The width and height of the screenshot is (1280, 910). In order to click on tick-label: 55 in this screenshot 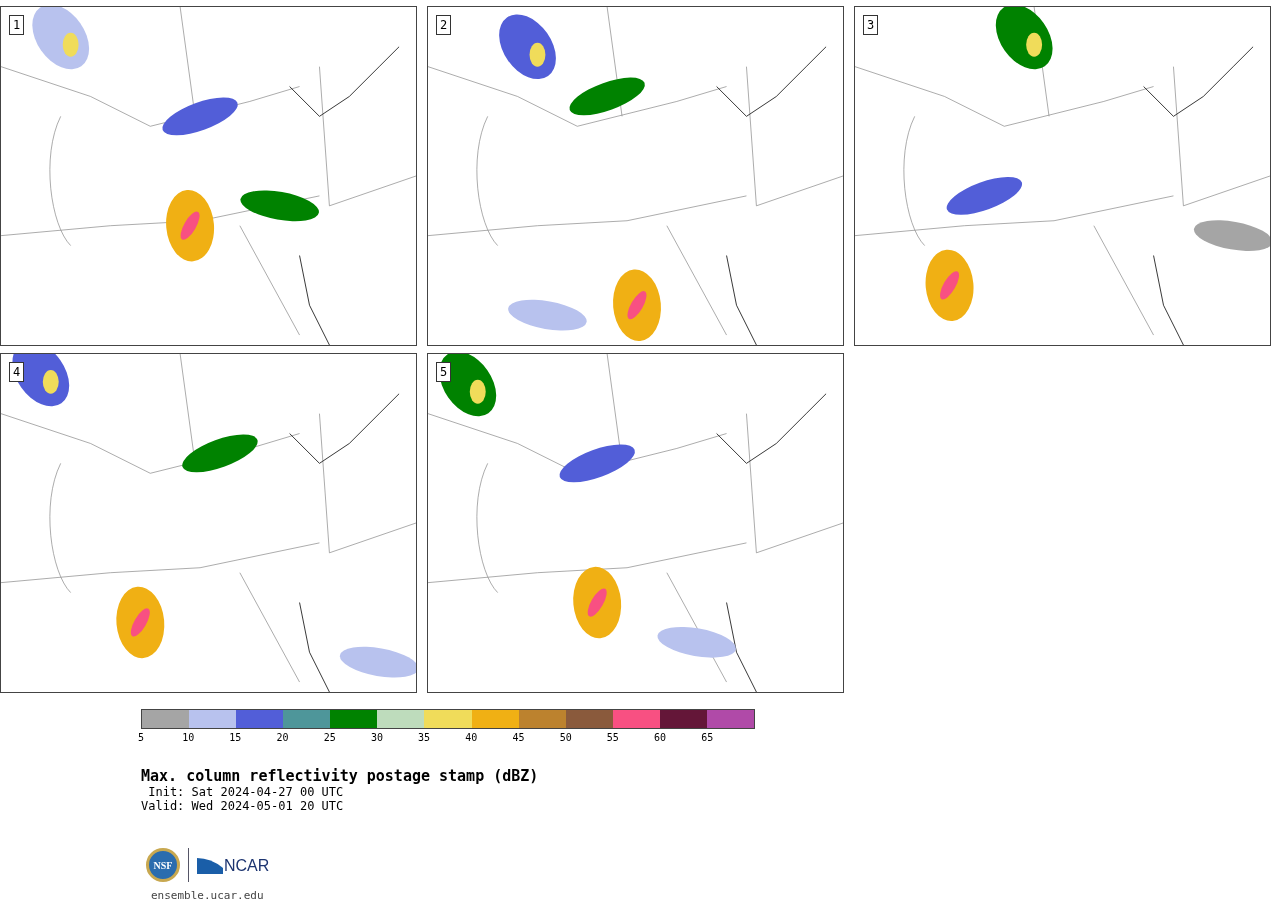, I will do `click(612, 738)`.